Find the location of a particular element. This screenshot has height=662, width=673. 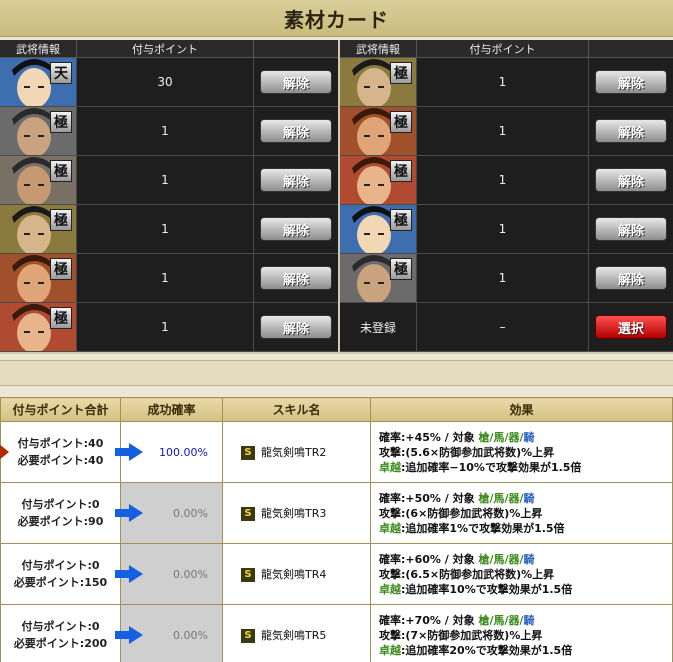

effect-attack: 攻撃:(5.6×防御参加武将数)%上昇 is located at coordinates (467, 452).